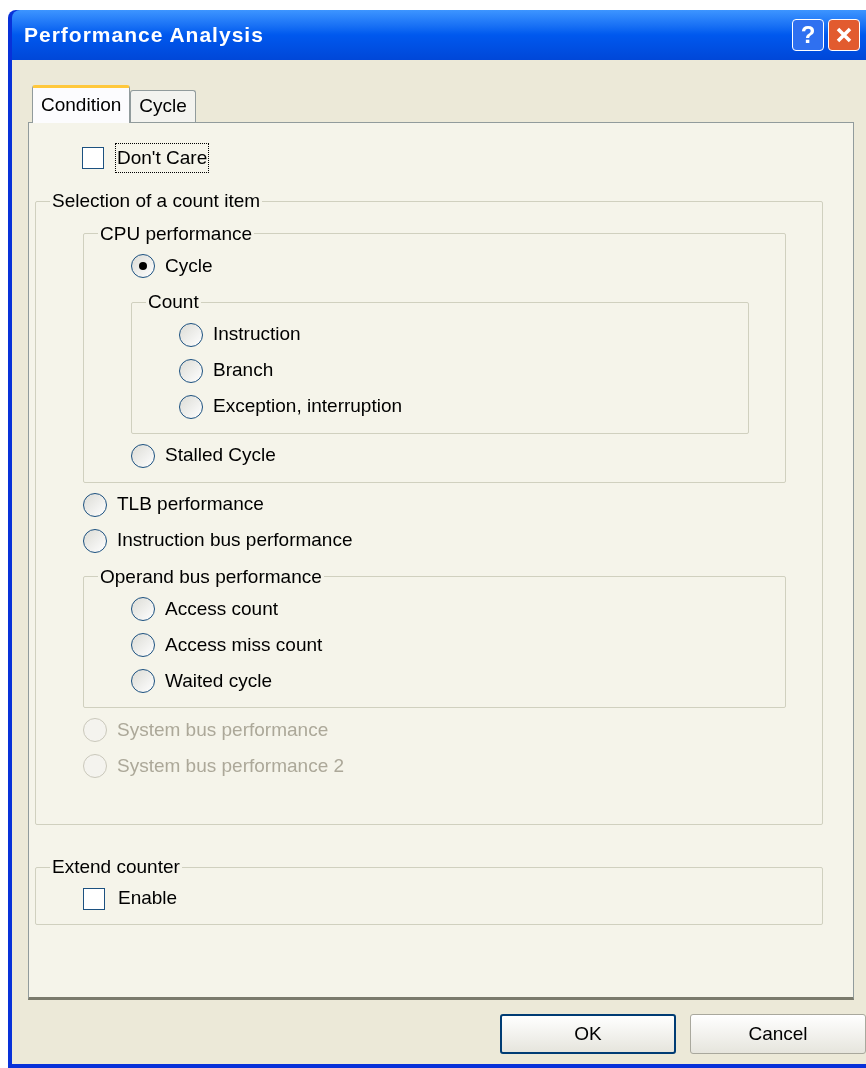  I want to click on radio-label: Exception, interruption, so click(308, 406).